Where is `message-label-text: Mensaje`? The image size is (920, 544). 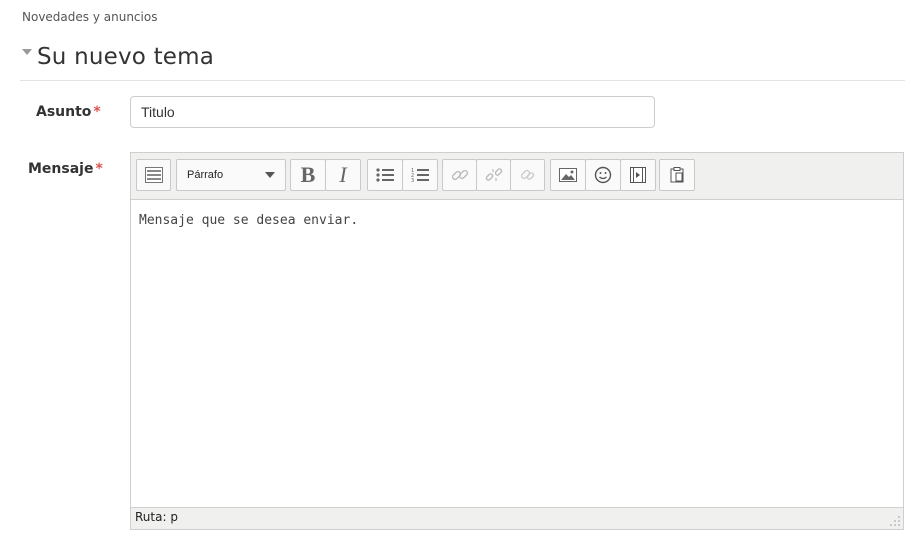
message-label-text: Mensaje is located at coordinates (61, 169).